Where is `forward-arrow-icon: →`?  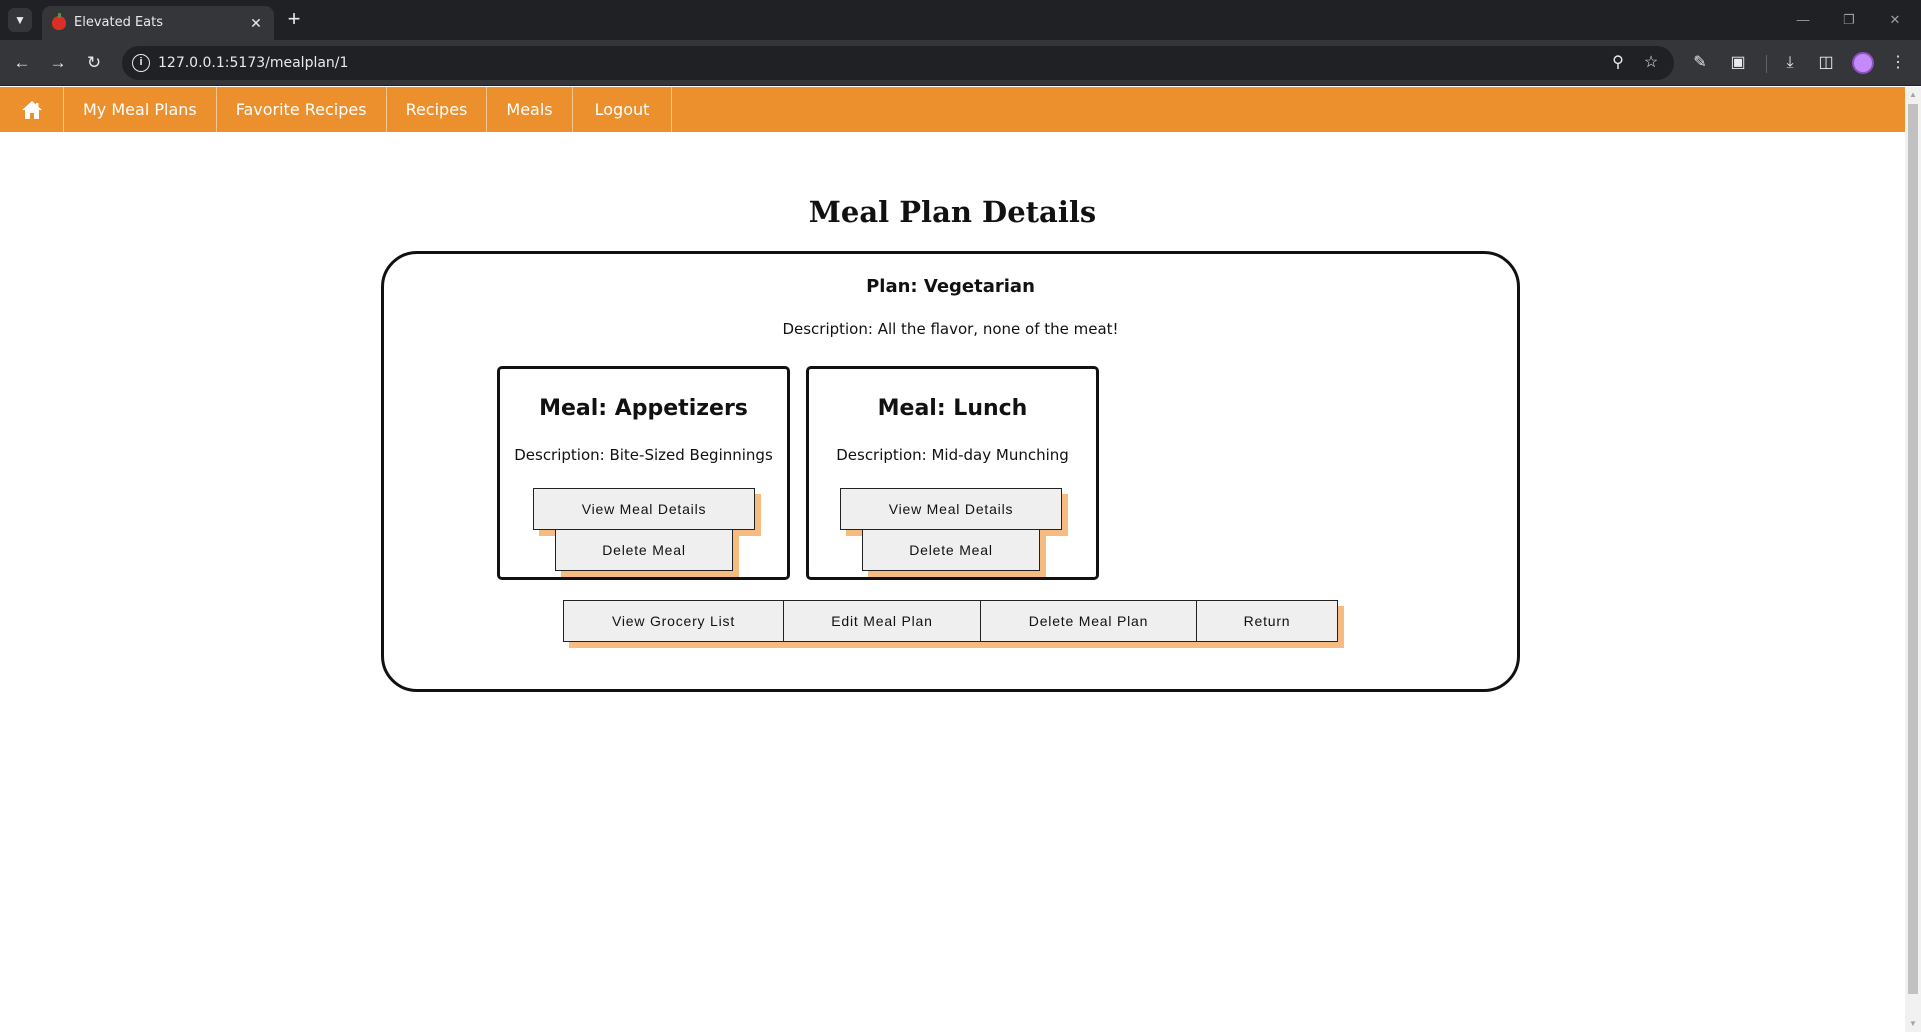 forward-arrow-icon: → is located at coordinates (58, 63).